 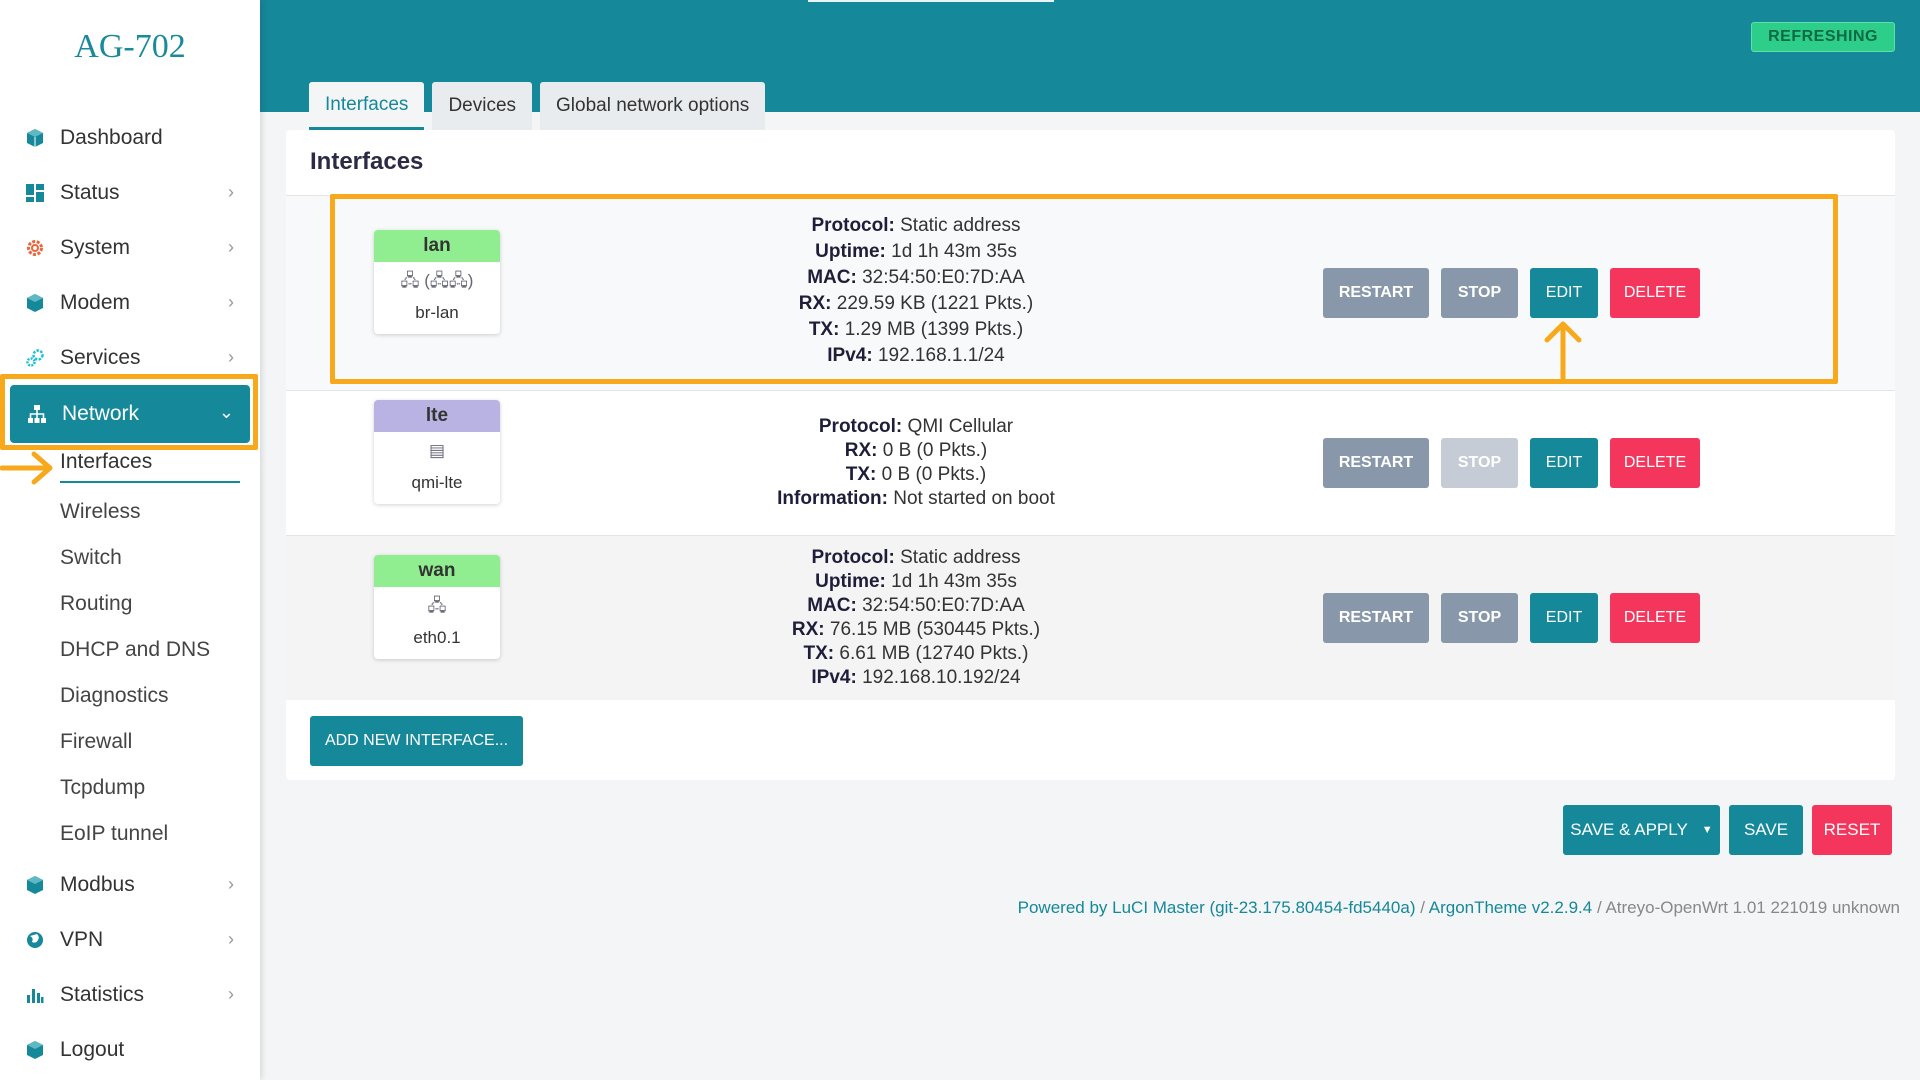 I want to click on tab-interfaces: Interfaces, so click(x=367, y=106).